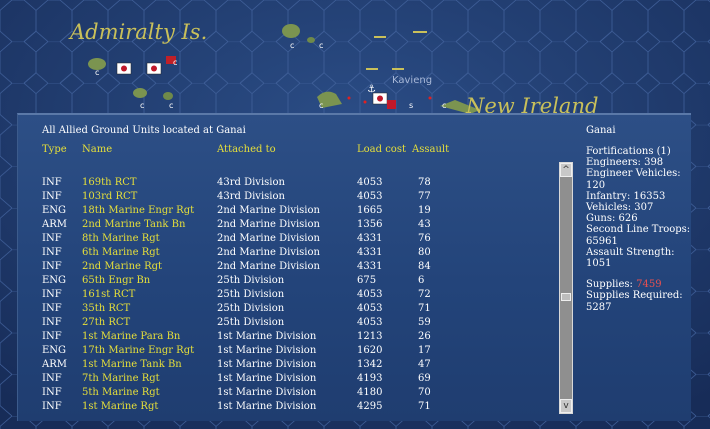  I want to click on unit-name: 169th RCT, so click(109, 183).